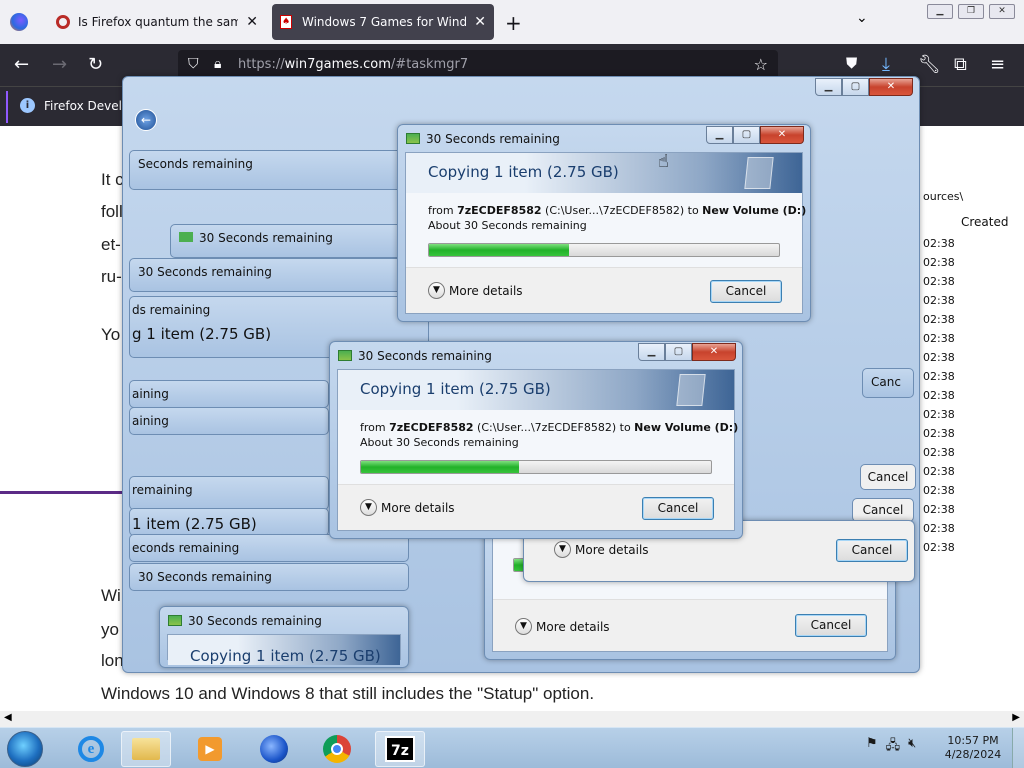 The image size is (1024, 768). What do you see at coordinates (7, 107) in the screenshot?
I see `notification-stripe` at bounding box center [7, 107].